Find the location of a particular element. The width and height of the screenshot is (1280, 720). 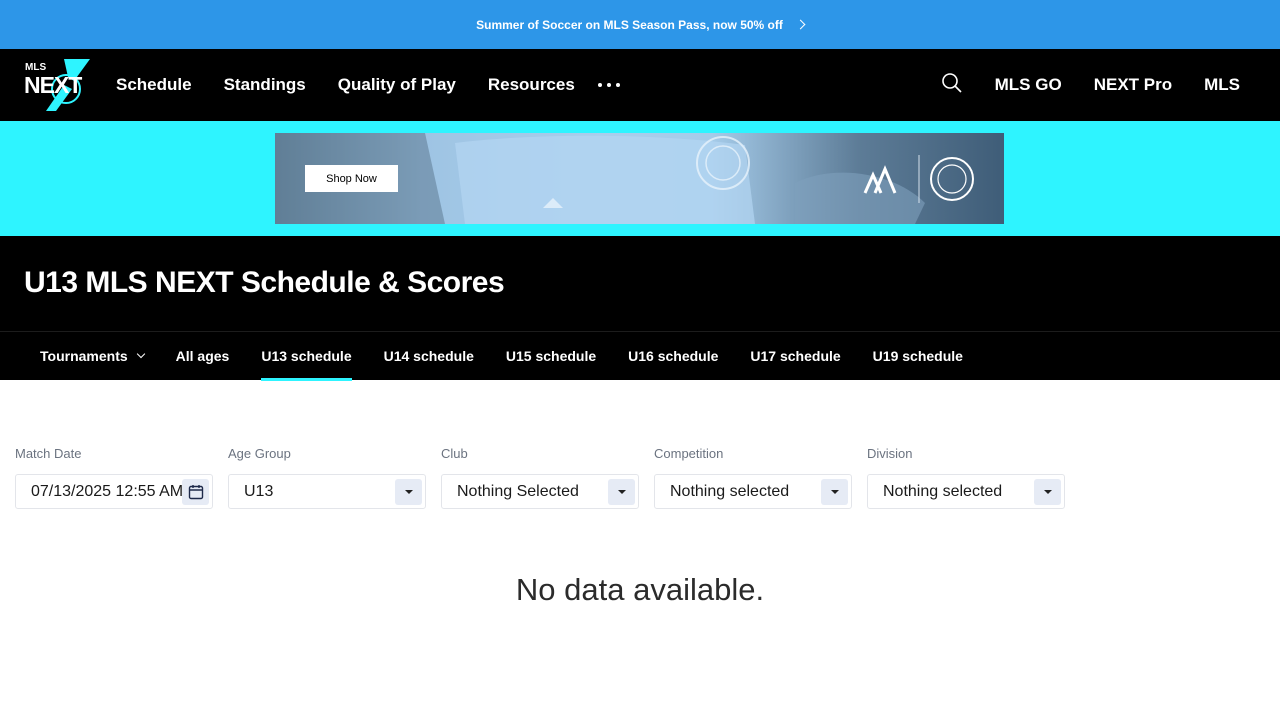

tab-label: U16 schedule is located at coordinates (673, 356).